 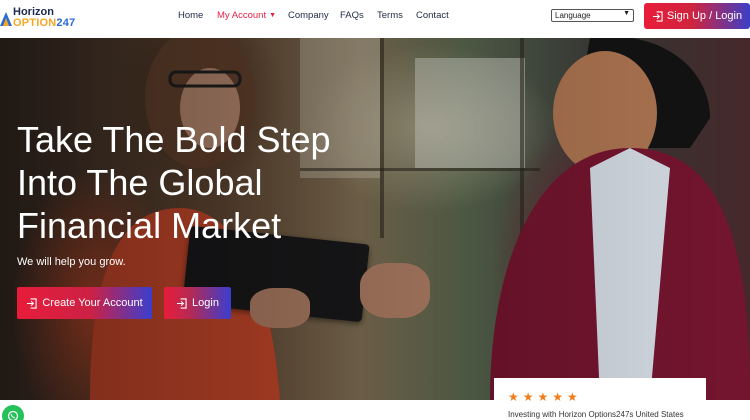 What do you see at coordinates (704, 16) in the screenshot?
I see `signup-login-label: Sign Up / Login` at bounding box center [704, 16].